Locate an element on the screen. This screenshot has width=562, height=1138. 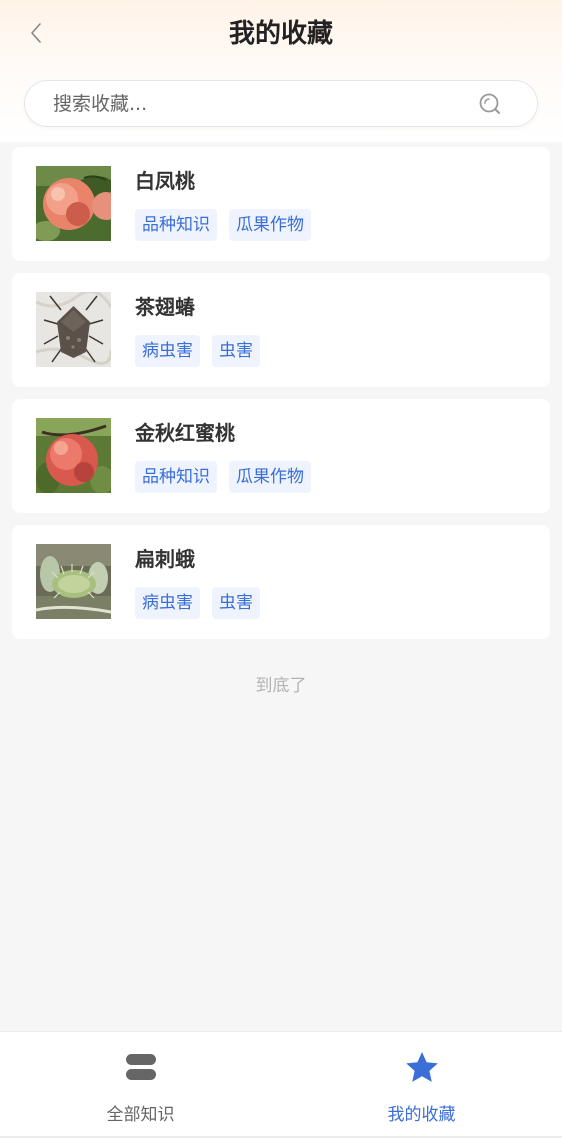
end-of-list-text: 到底了 is located at coordinates (281, 686).